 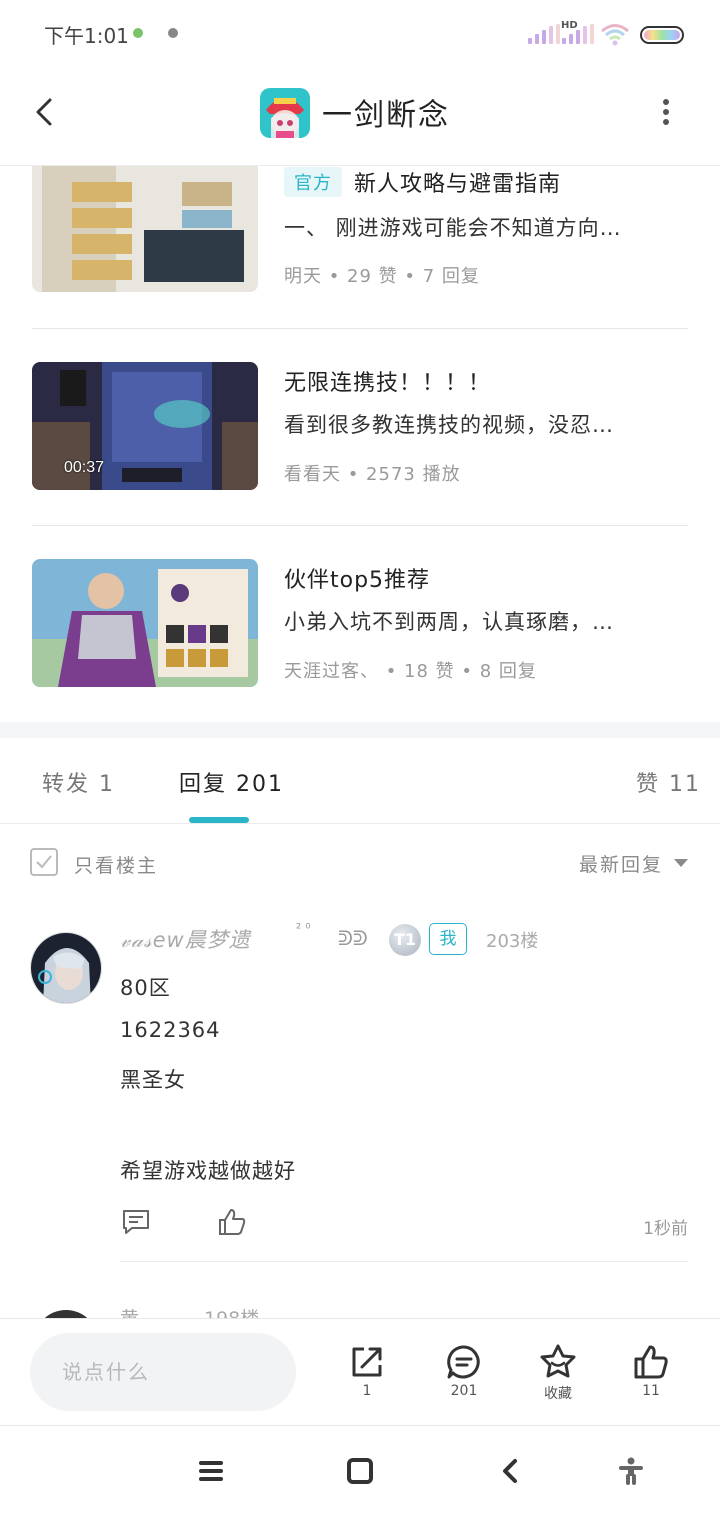 What do you see at coordinates (145, 988) in the screenshot?
I see `reply-text-line: 80区` at bounding box center [145, 988].